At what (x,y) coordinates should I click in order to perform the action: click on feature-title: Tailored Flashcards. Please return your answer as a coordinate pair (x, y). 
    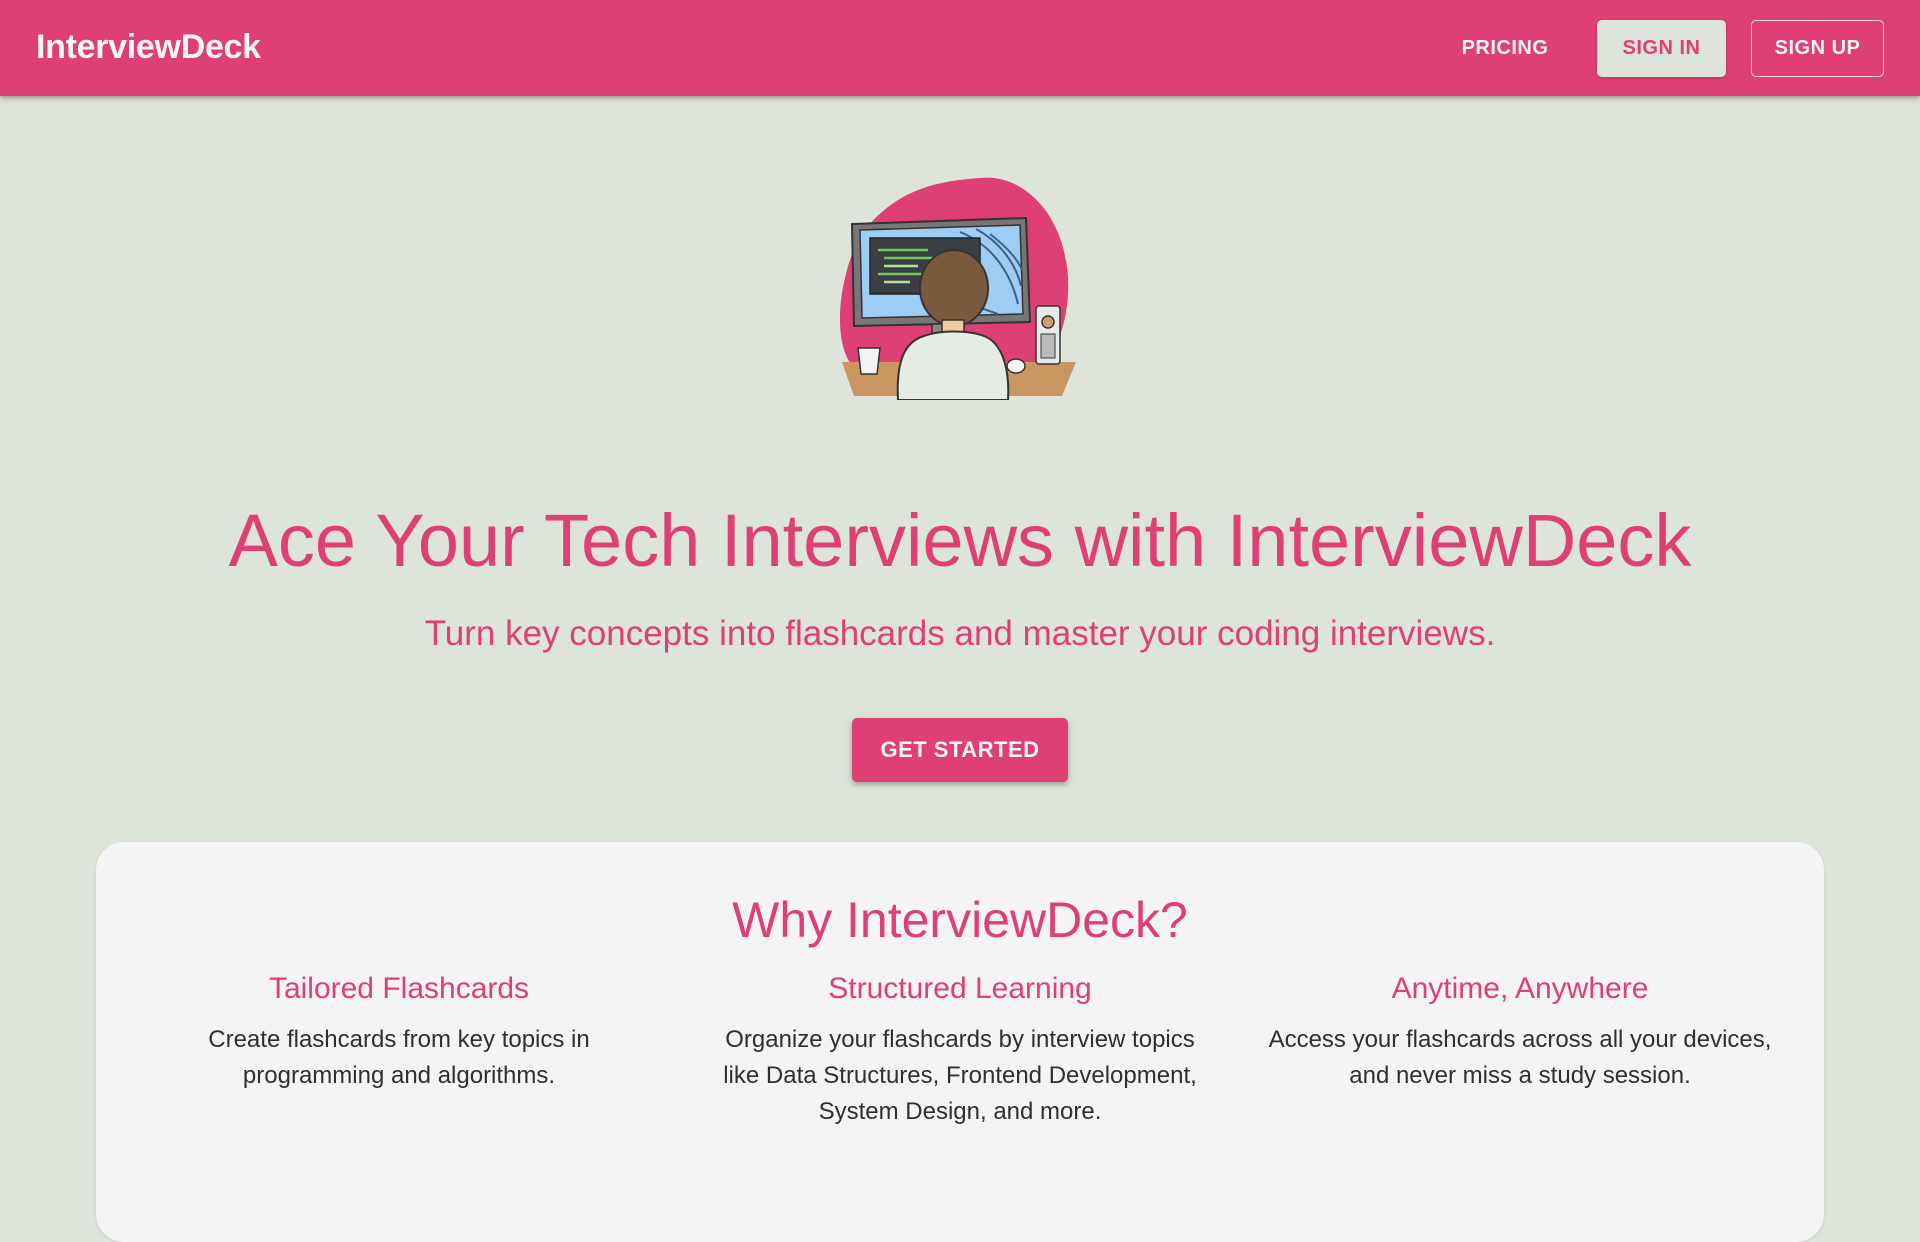
    Looking at the image, I should click on (399, 988).